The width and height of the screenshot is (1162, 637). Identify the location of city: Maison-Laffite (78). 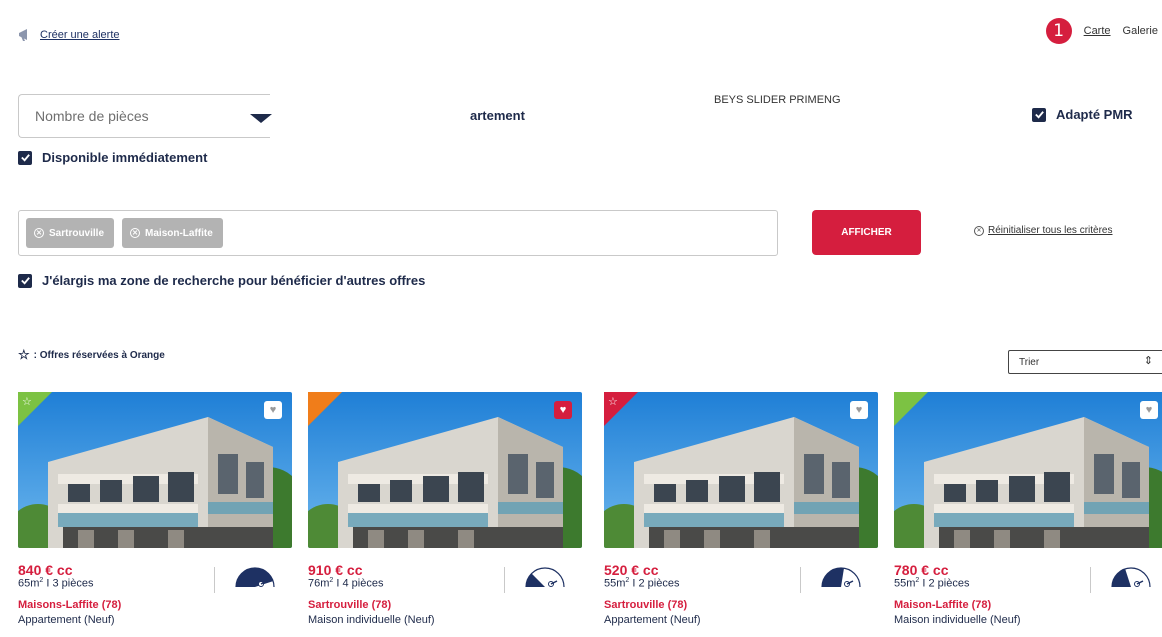
(943, 605).